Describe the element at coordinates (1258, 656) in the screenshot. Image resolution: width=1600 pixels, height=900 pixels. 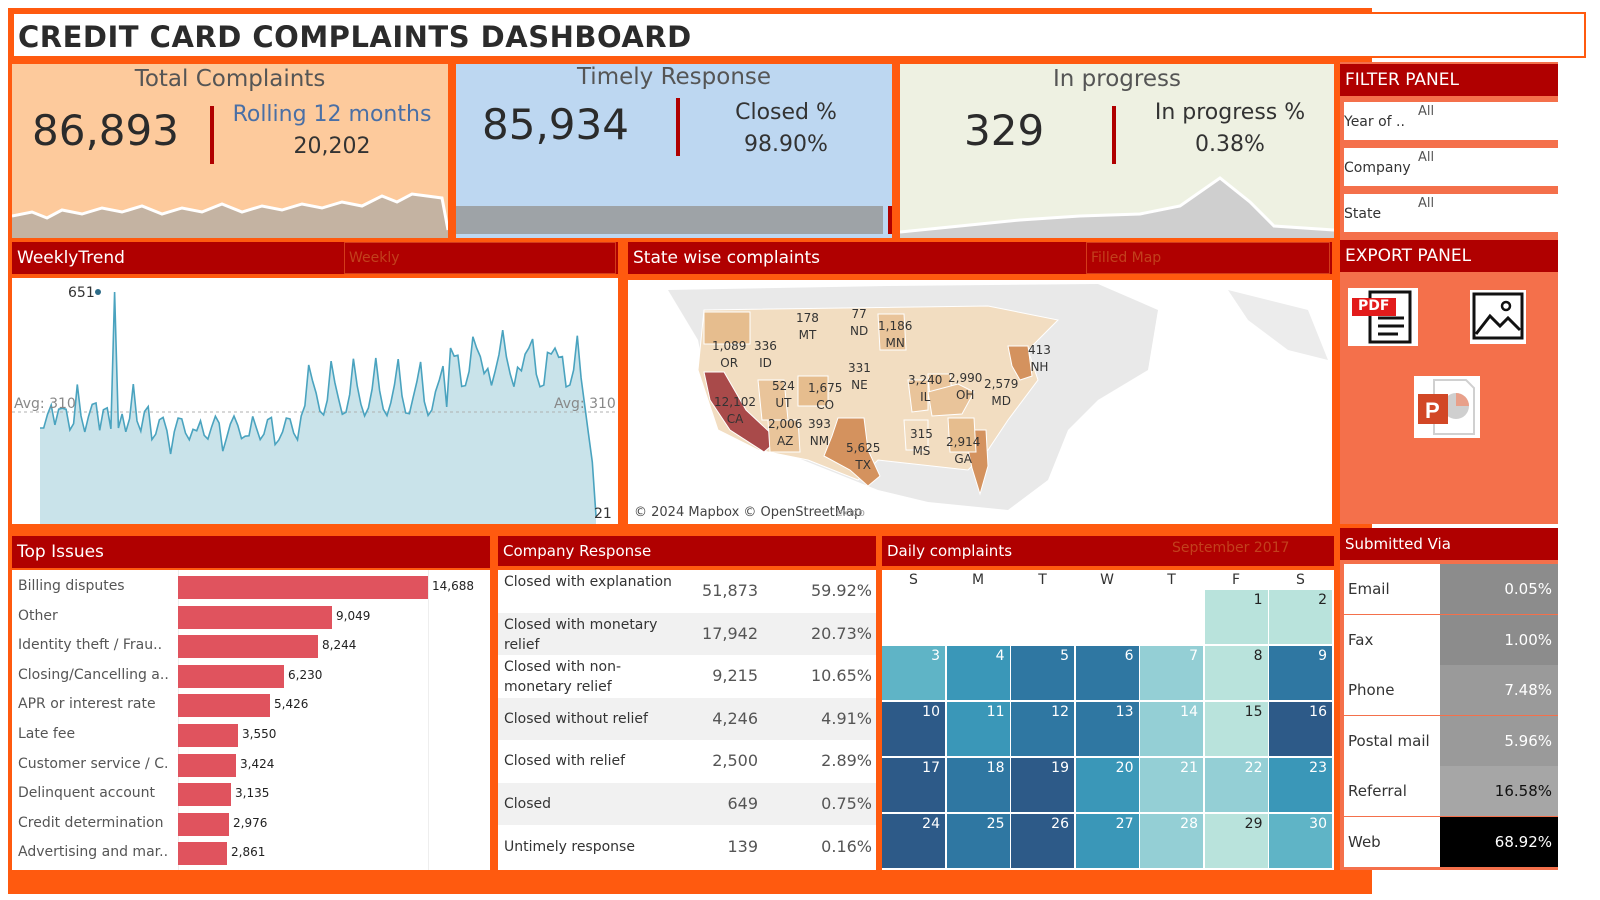
I see `day-number: 8` at that location.